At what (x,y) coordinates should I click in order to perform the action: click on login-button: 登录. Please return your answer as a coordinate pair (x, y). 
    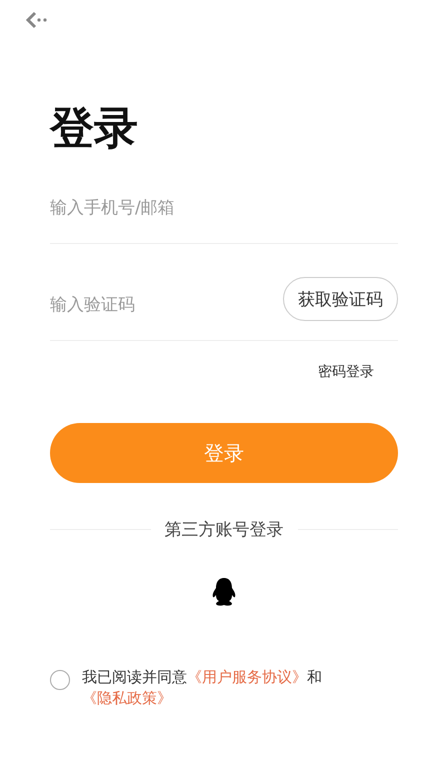
    Looking at the image, I should click on (224, 453).